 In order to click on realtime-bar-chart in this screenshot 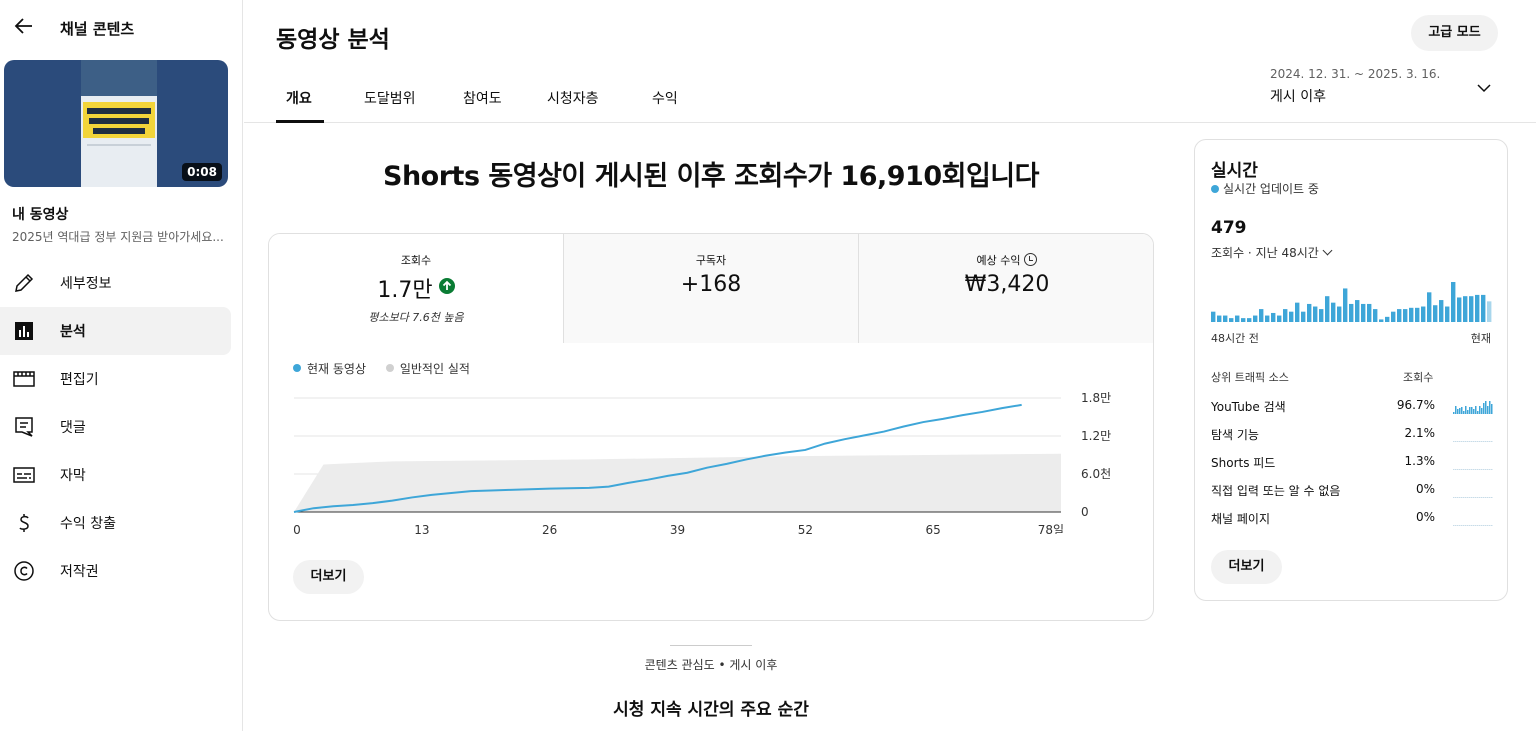, I will do `click(1351, 302)`.